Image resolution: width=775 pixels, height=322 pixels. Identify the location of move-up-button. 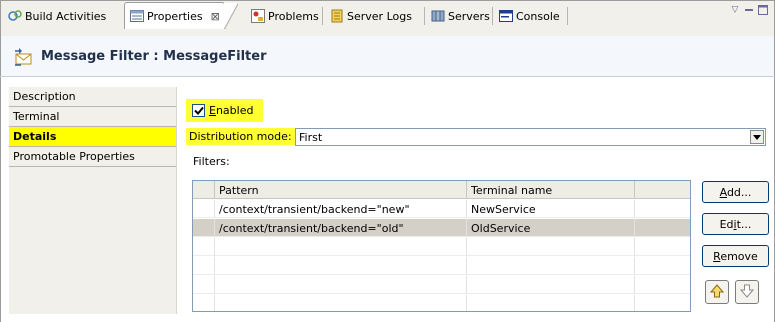
(717, 292).